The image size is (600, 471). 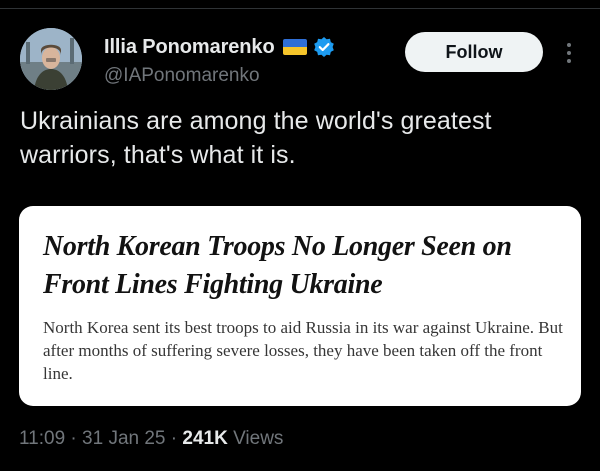 What do you see at coordinates (123, 438) in the screenshot?
I see `tweet-date: 31 Jan 25` at bounding box center [123, 438].